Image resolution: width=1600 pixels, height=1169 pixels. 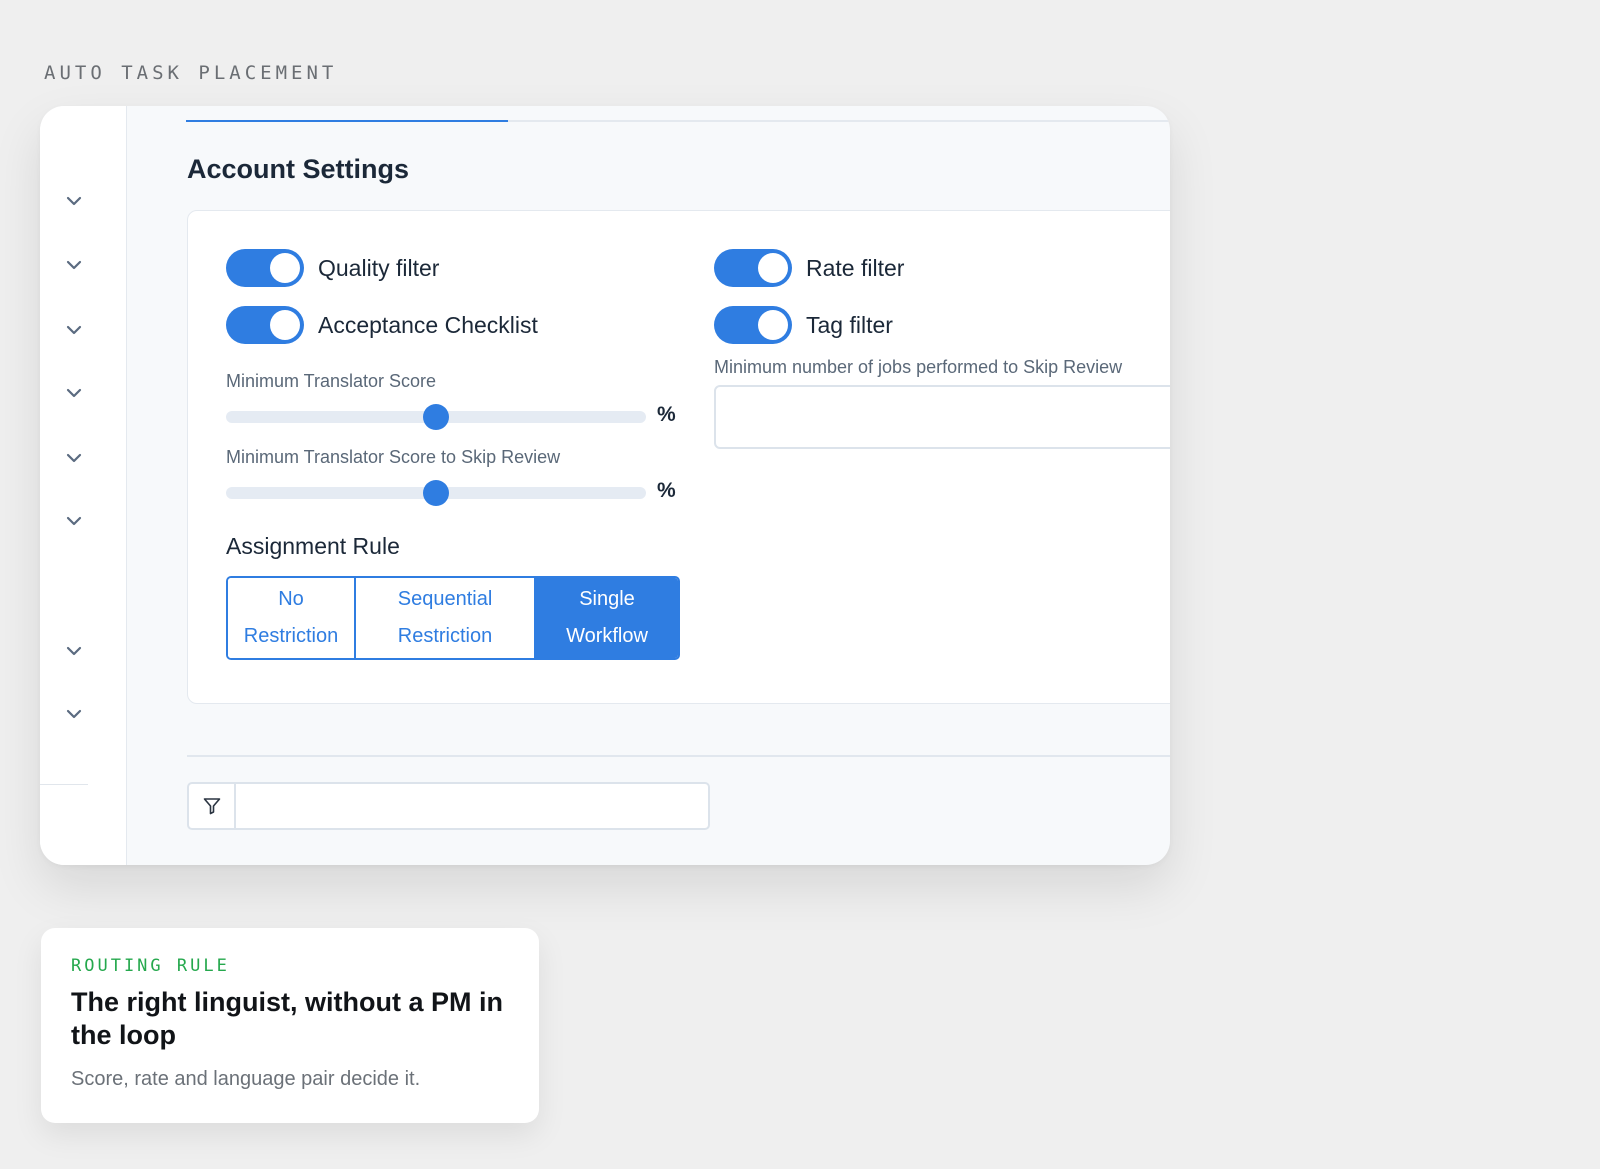 I want to click on rate-filter-toggle, so click(x=753, y=268).